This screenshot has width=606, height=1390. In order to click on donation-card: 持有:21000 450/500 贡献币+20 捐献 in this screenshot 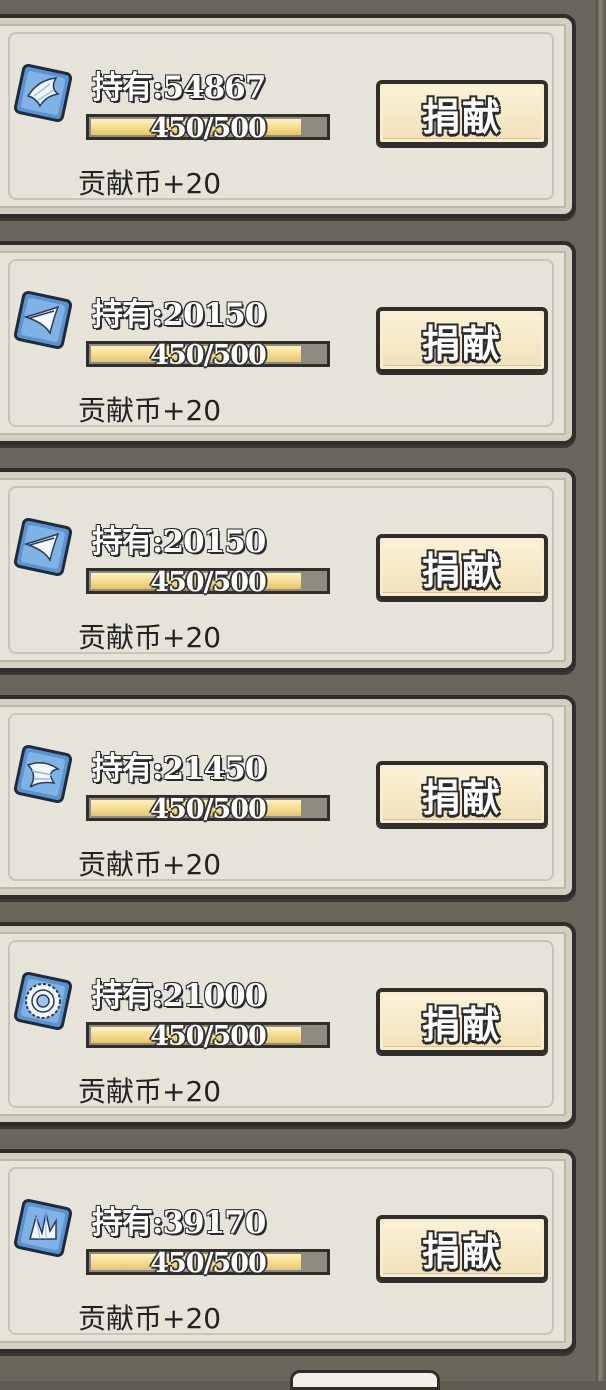, I will do `click(288, 1024)`.